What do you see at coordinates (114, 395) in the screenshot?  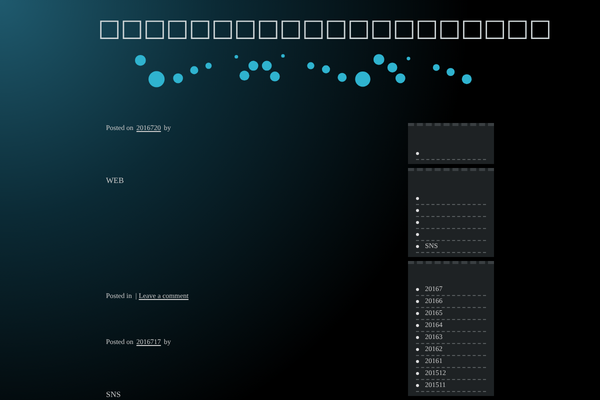 I see `post-content: SNS` at bounding box center [114, 395].